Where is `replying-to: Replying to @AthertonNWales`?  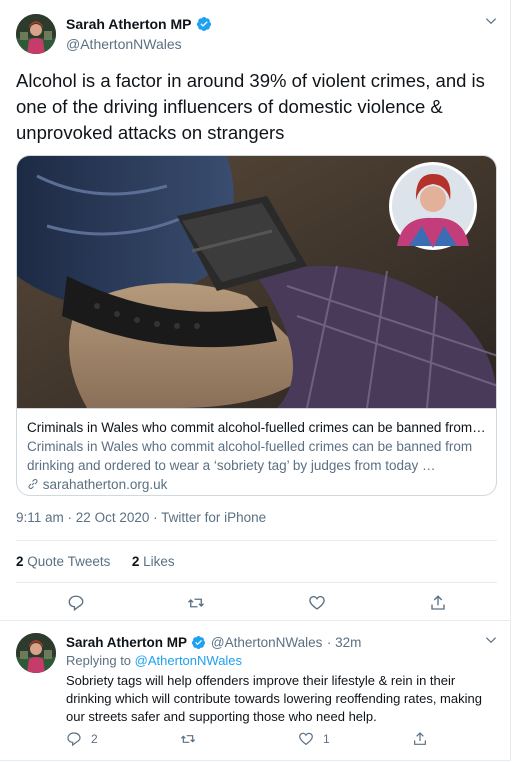
replying-to: Replying to @AthertonNWales is located at coordinates (154, 660).